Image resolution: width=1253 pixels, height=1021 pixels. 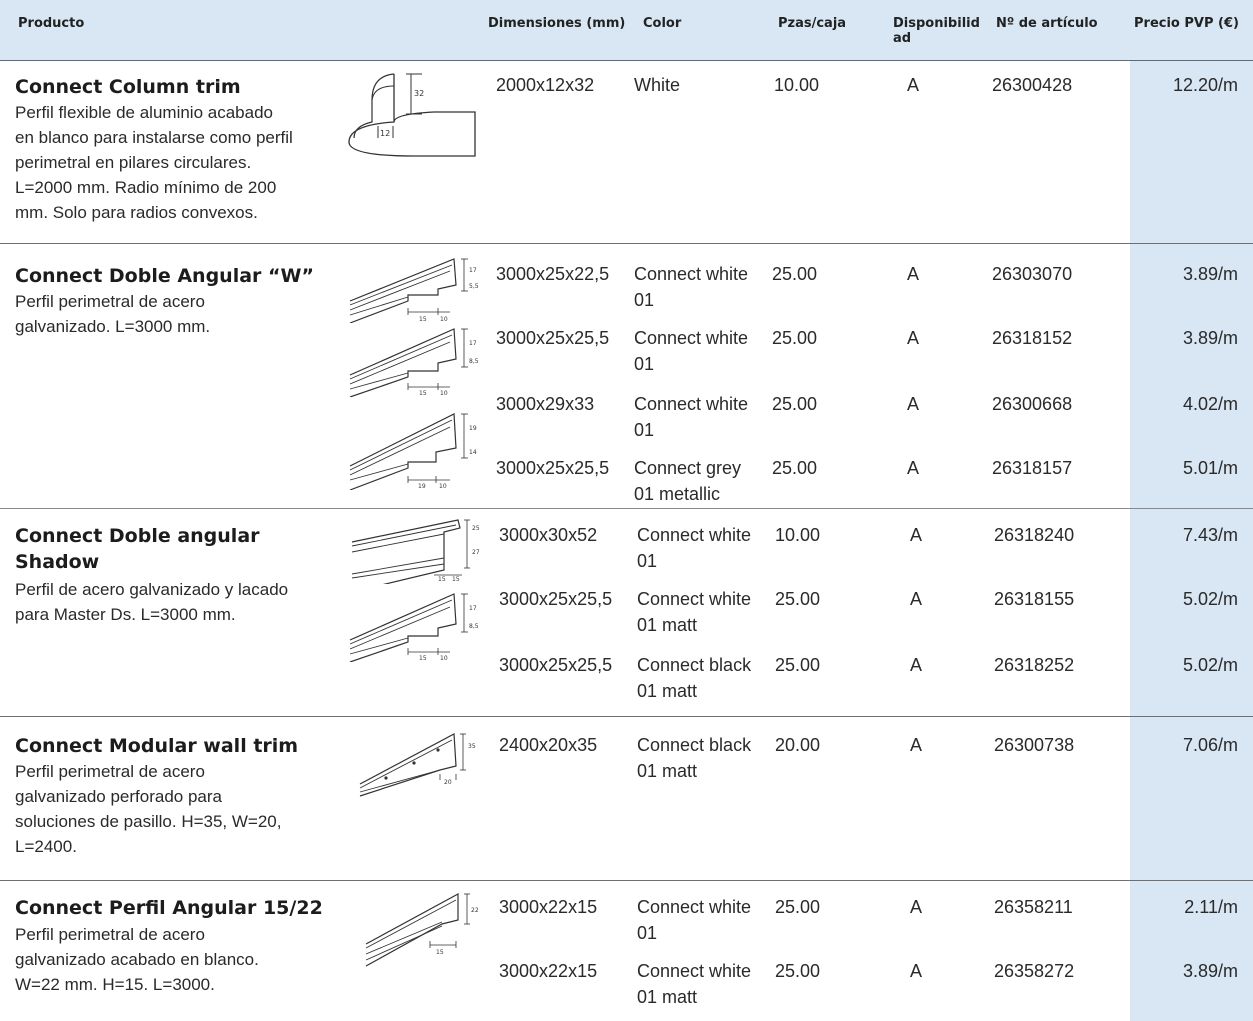 What do you see at coordinates (936, 31) in the screenshot?
I see `header-disponibilidad: Disponibilid ad` at bounding box center [936, 31].